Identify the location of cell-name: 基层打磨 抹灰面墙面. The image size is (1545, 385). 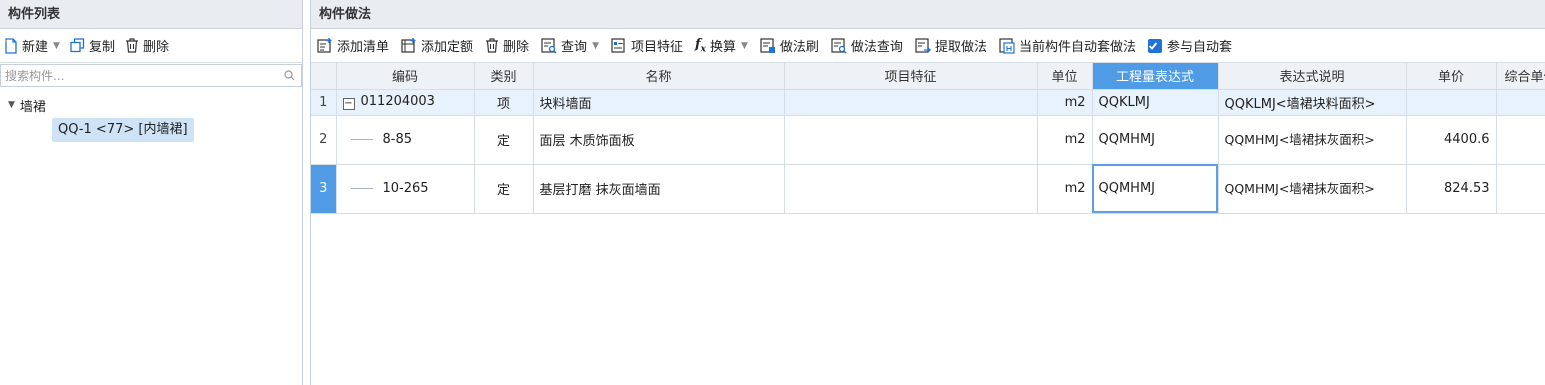
(659, 189).